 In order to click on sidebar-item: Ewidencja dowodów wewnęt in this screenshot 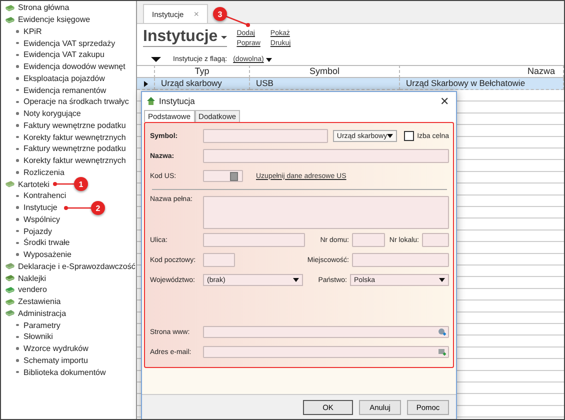, I will do `click(75, 67)`.